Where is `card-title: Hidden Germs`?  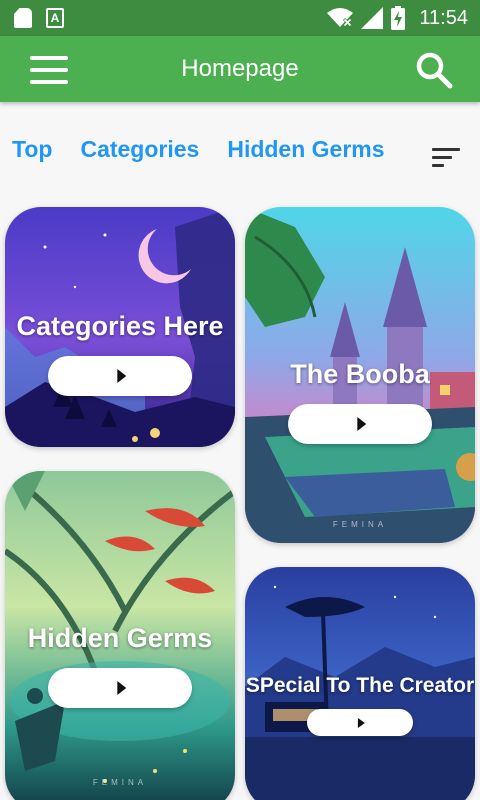 card-title: Hidden Germs is located at coordinates (120, 638).